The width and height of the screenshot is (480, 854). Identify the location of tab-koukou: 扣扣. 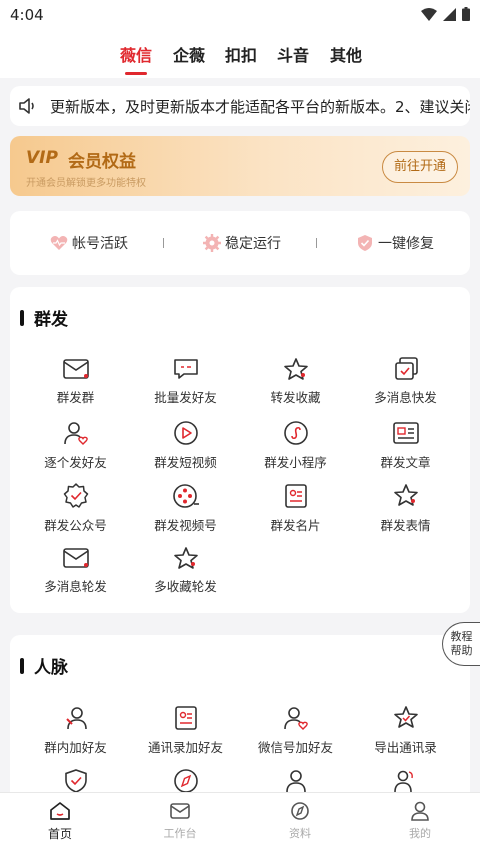
(241, 54).